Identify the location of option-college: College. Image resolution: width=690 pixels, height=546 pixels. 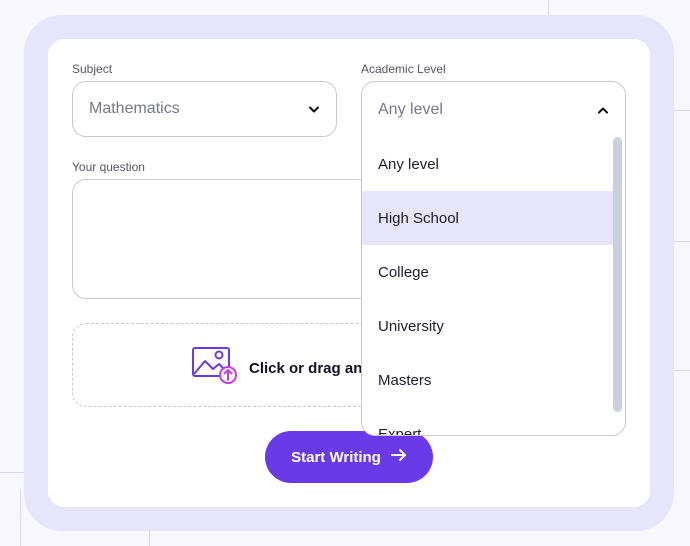
(488, 272).